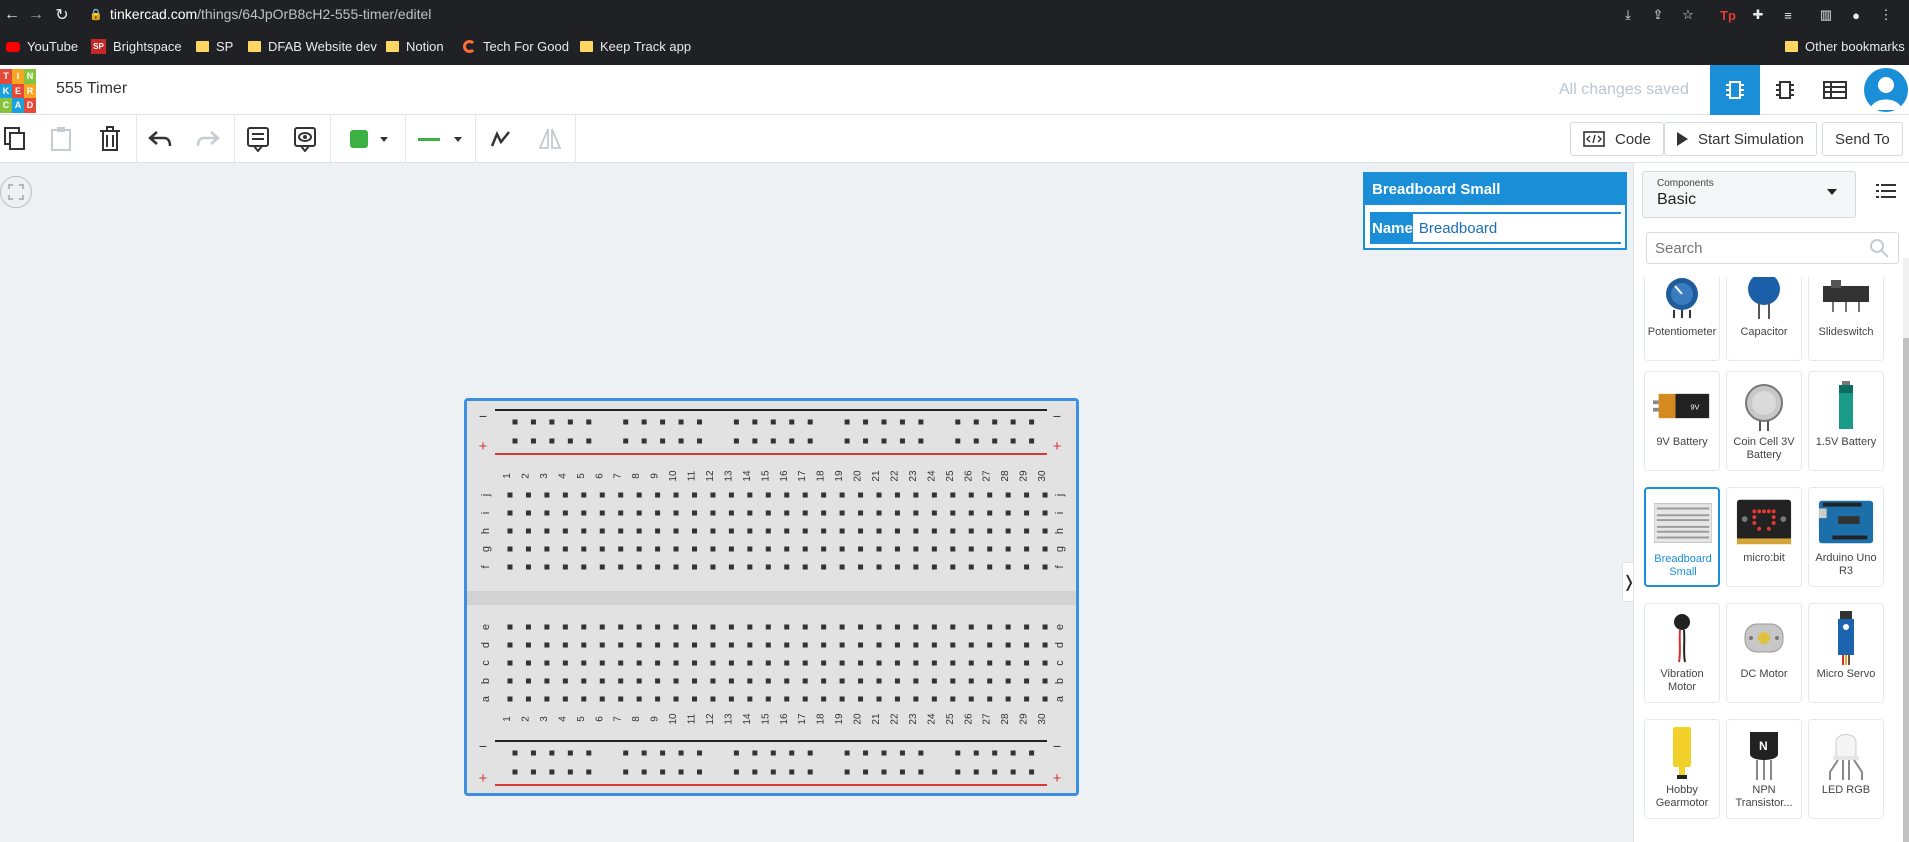 The width and height of the screenshot is (1909, 842). What do you see at coordinates (1886, 193) in the screenshot?
I see `list-view-button` at bounding box center [1886, 193].